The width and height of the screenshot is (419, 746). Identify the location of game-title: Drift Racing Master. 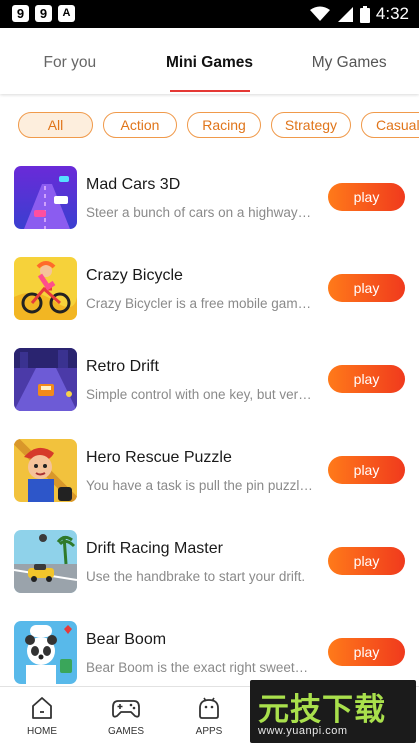
(154, 548).